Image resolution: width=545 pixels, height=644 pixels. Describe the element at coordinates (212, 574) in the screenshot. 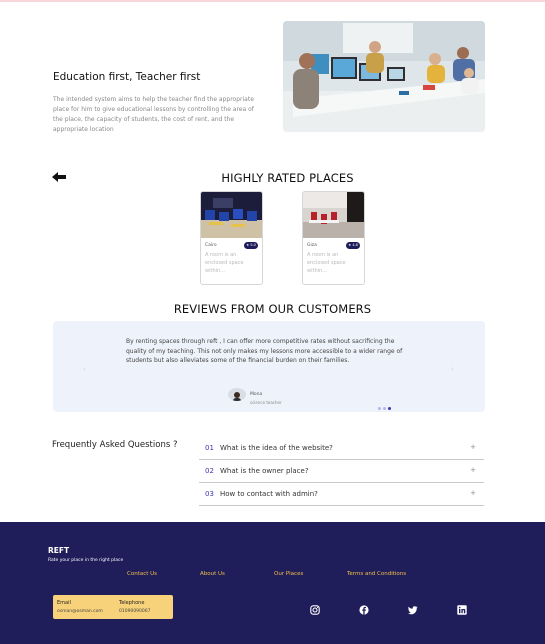

I see `footer-link-about: About Us` at that location.